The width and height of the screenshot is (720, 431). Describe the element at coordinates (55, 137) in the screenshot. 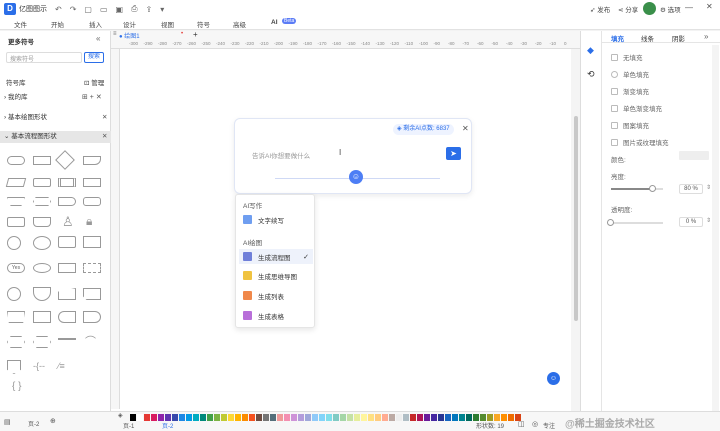

I see `library-basic-flowchart: ⌄ 基本流程图形状 ✕` at that location.